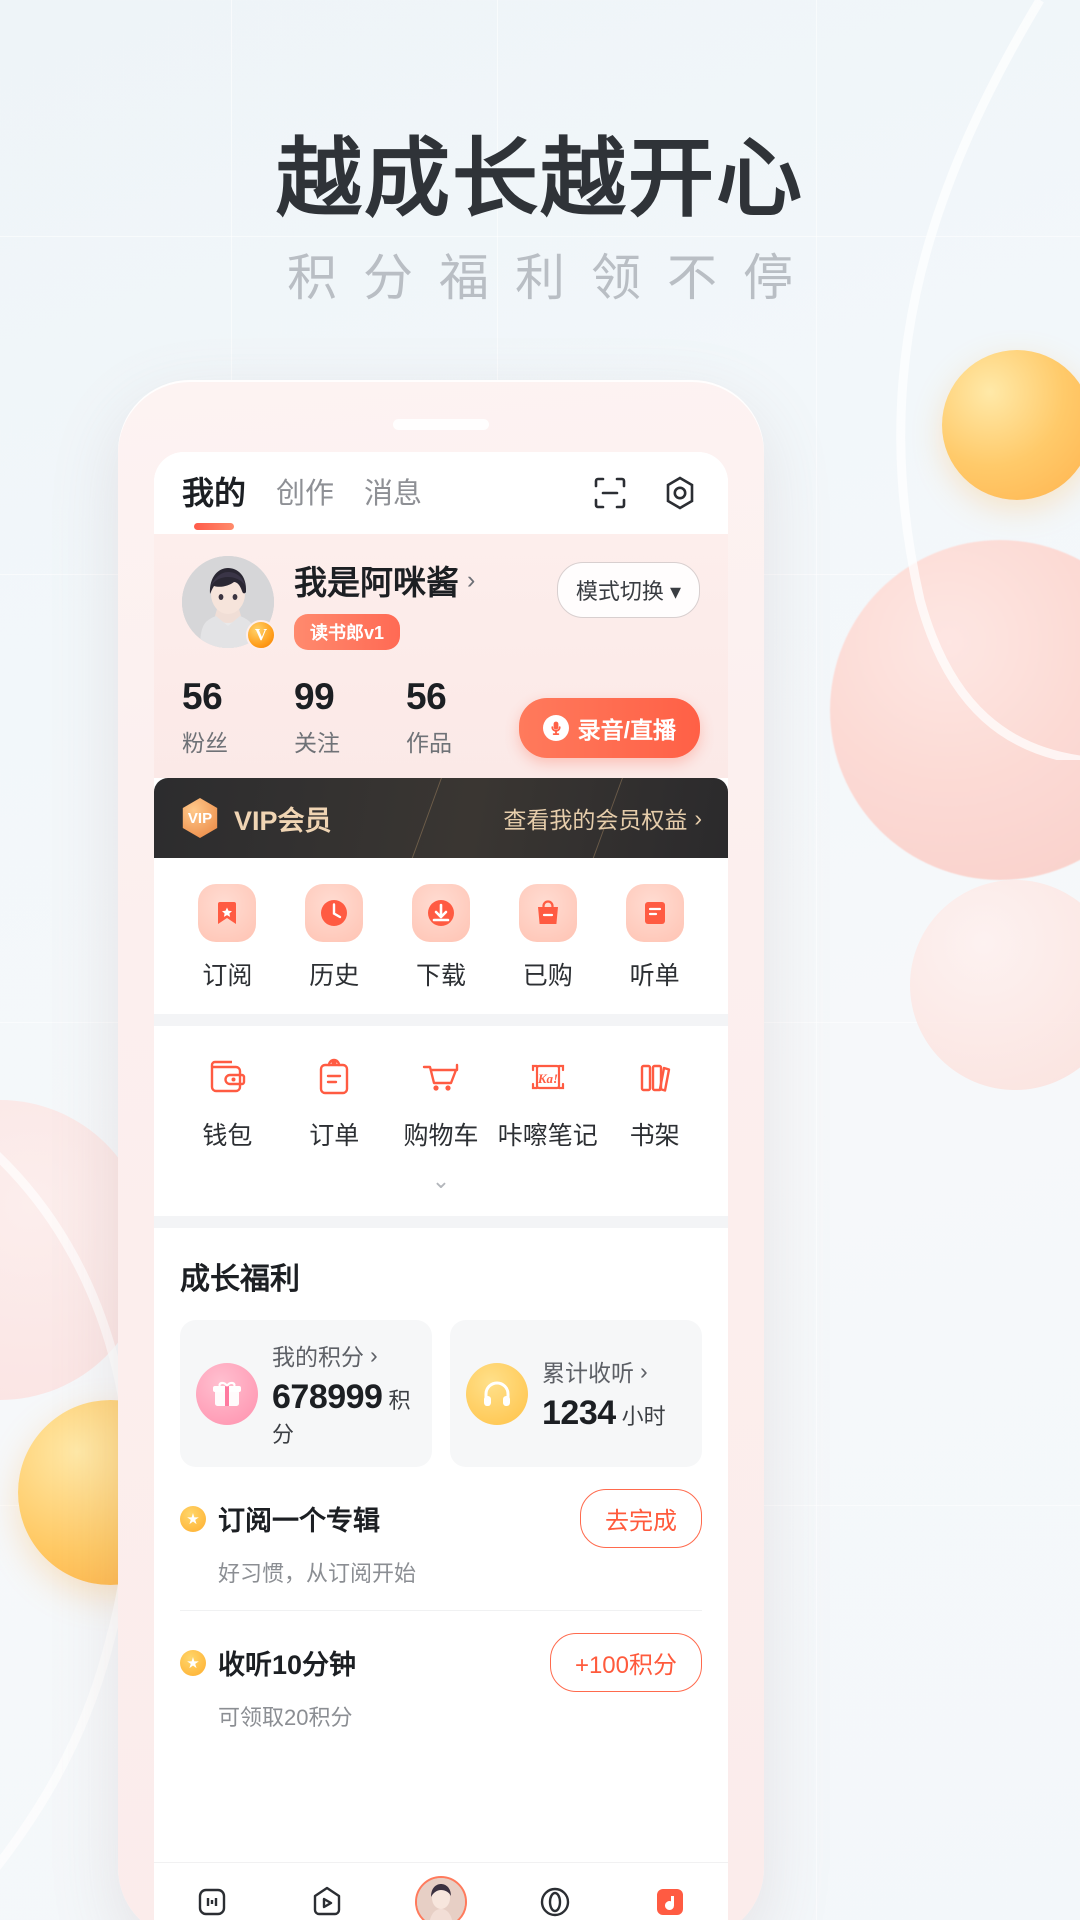 This screenshot has height=1920, width=1080. Describe the element at coordinates (547, 976) in the screenshot. I see `quick-item-label: 已购` at that location.